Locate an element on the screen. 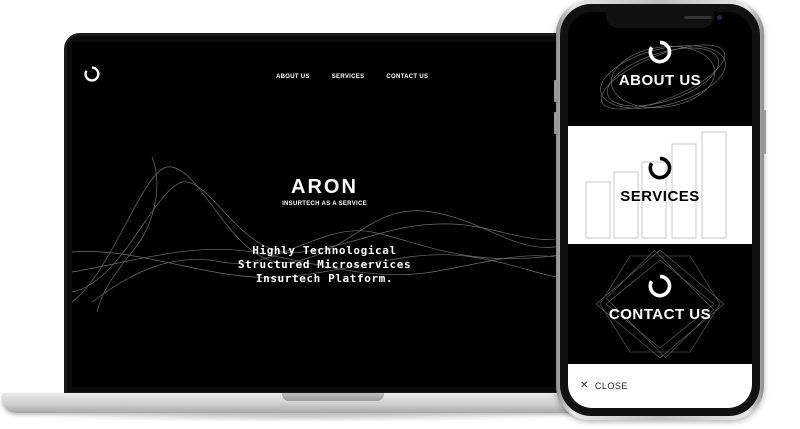 Image resolution: width=800 pixels, height=429 pixels. menu-item-contact-us: CONTACT US is located at coordinates (660, 304).